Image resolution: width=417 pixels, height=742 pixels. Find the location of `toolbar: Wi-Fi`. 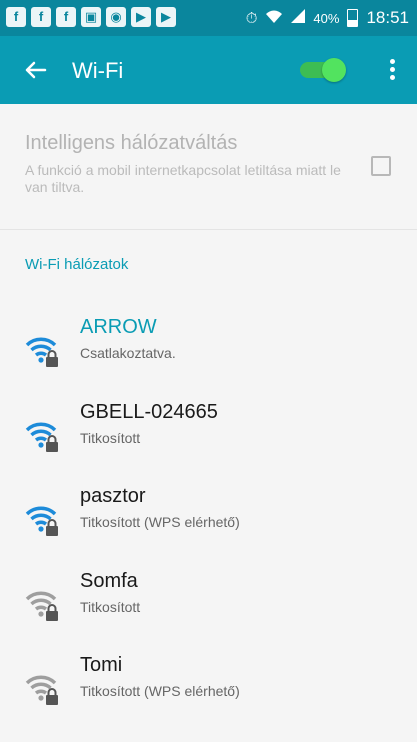

toolbar: Wi-Fi is located at coordinates (208, 70).